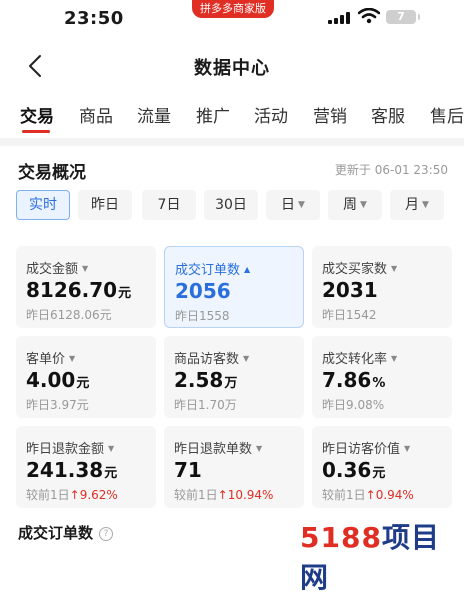  I want to click on signal-icon, so click(339, 18).